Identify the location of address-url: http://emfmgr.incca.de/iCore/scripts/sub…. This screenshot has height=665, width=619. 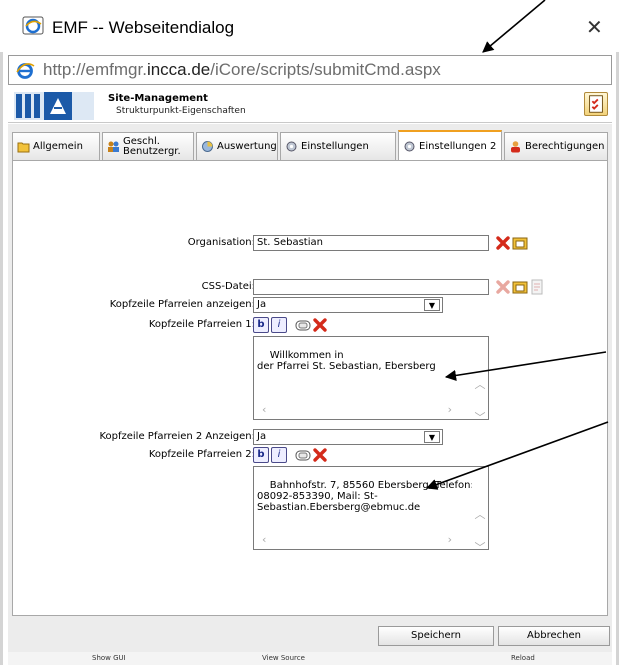
(242, 69).